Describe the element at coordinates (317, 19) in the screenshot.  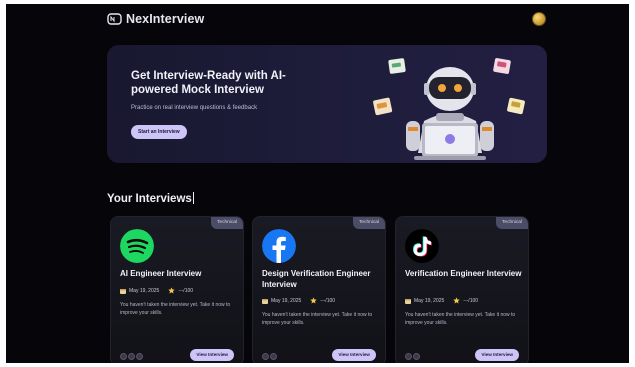
I see `top-navbar: NexInterview` at that location.